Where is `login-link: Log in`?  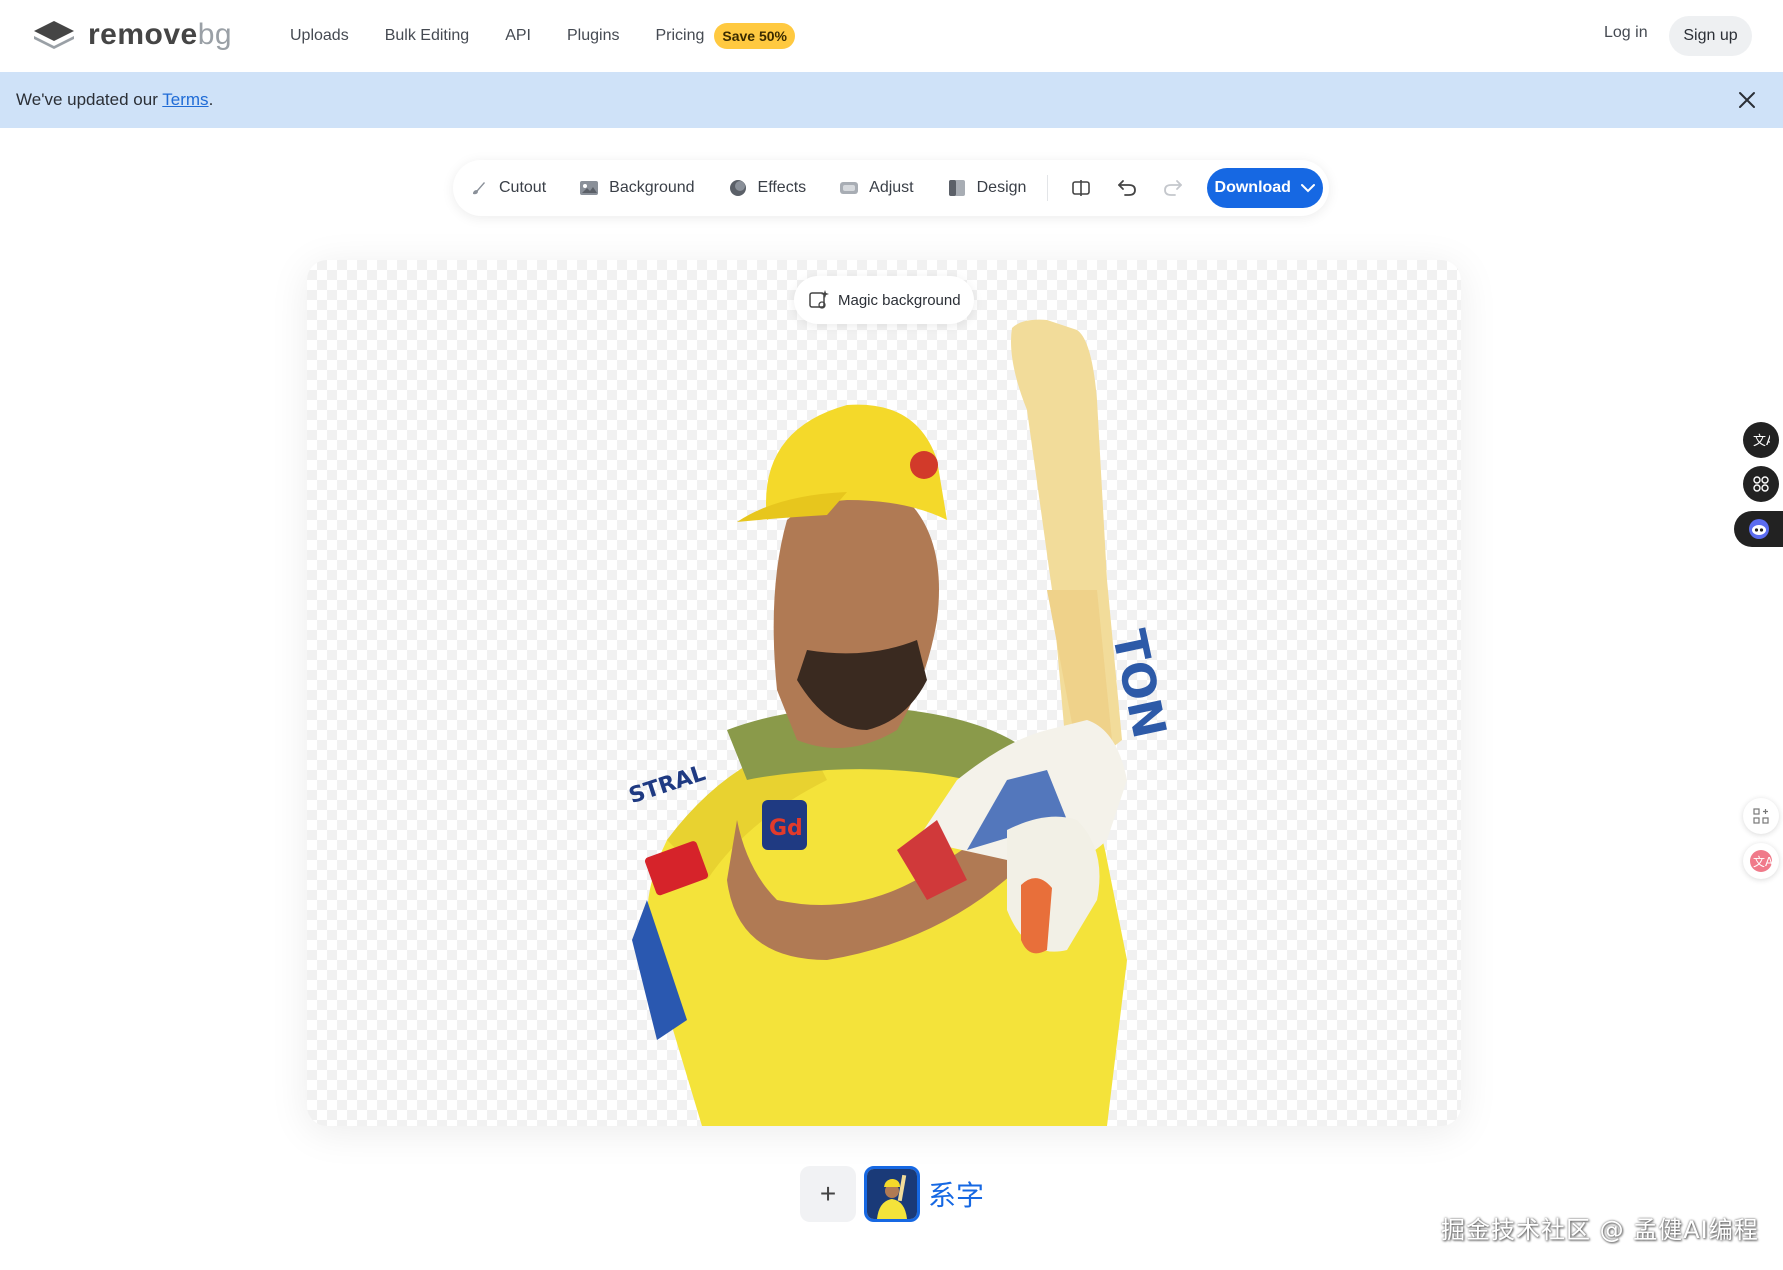
login-link: Log in is located at coordinates (1626, 33).